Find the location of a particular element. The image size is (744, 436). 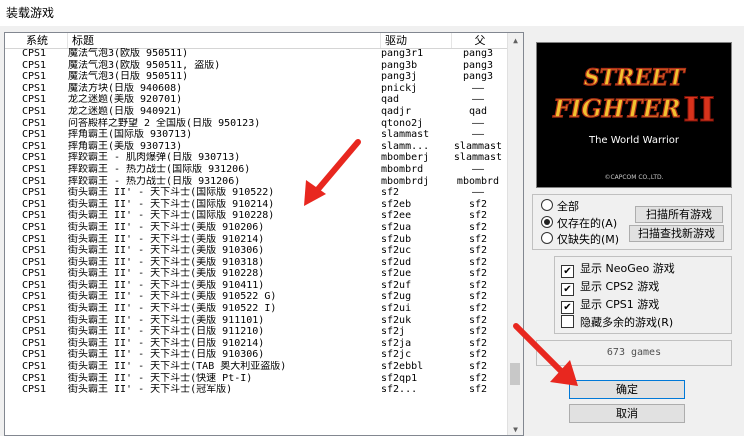

column-header-title: 标题 is located at coordinates (224, 40).